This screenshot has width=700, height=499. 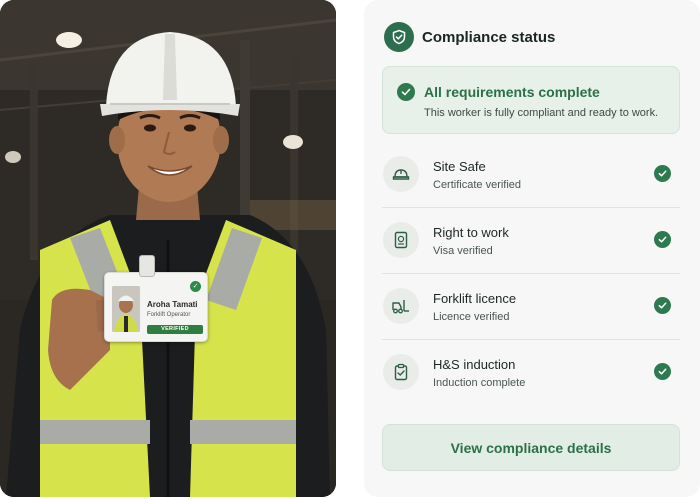 What do you see at coordinates (531, 175) in the screenshot?
I see `requirement-site-safe: Site Safe Certificate verified` at bounding box center [531, 175].